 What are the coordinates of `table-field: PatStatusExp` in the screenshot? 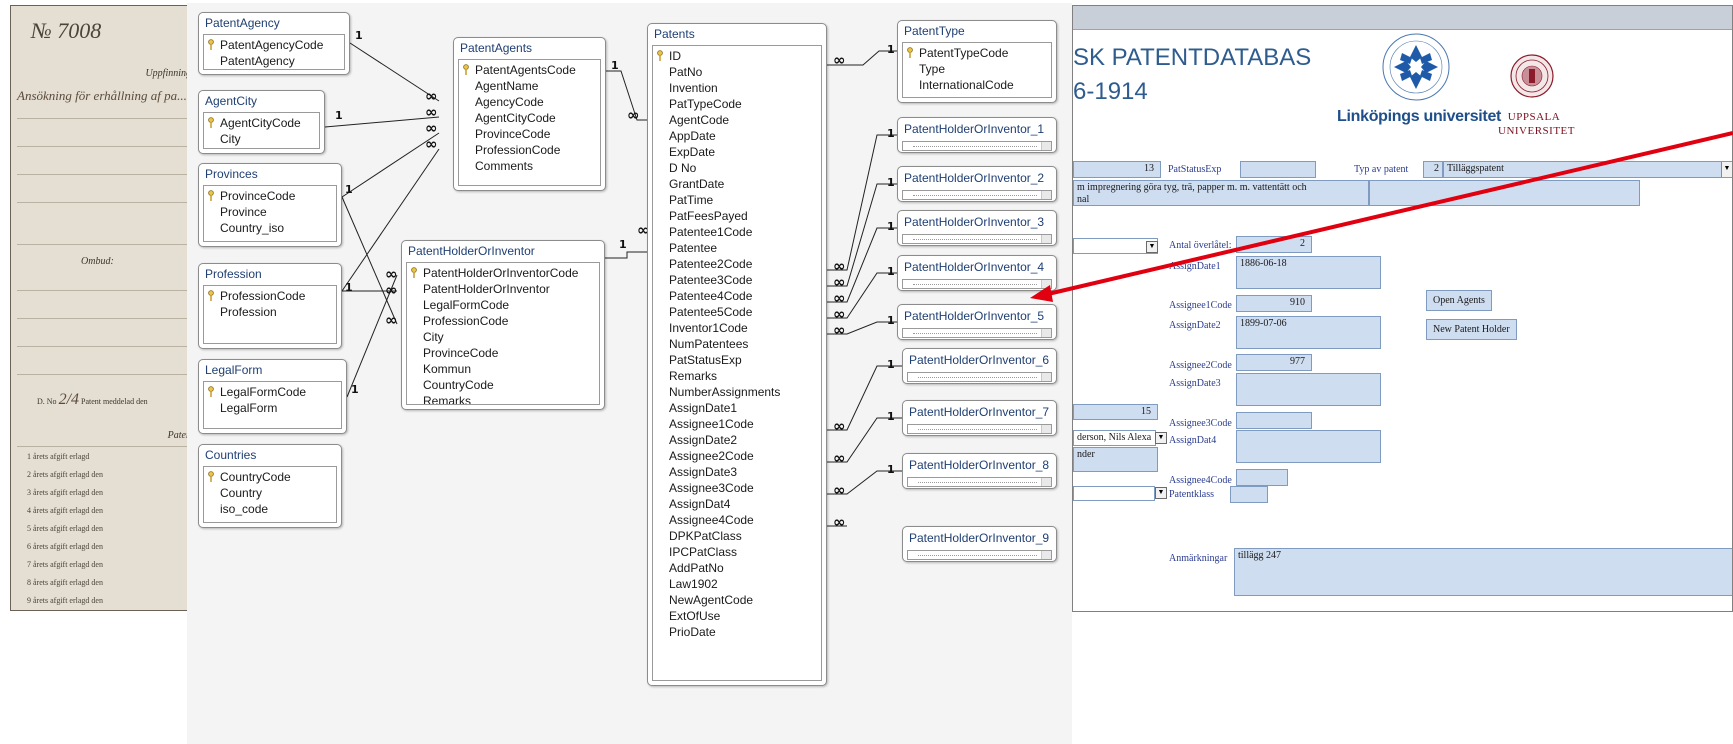 It's located at (737, 360).